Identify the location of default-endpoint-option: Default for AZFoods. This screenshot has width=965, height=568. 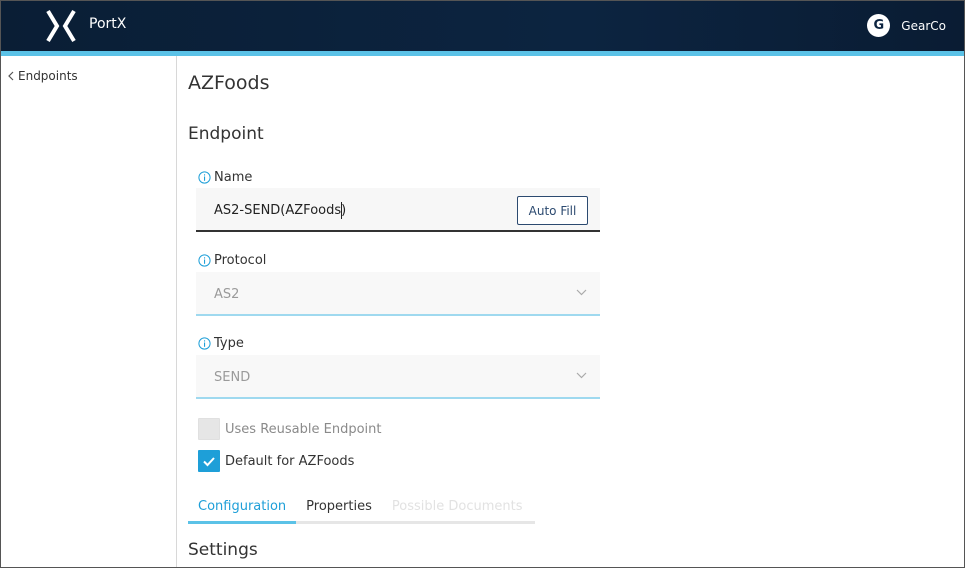
(276, 461).